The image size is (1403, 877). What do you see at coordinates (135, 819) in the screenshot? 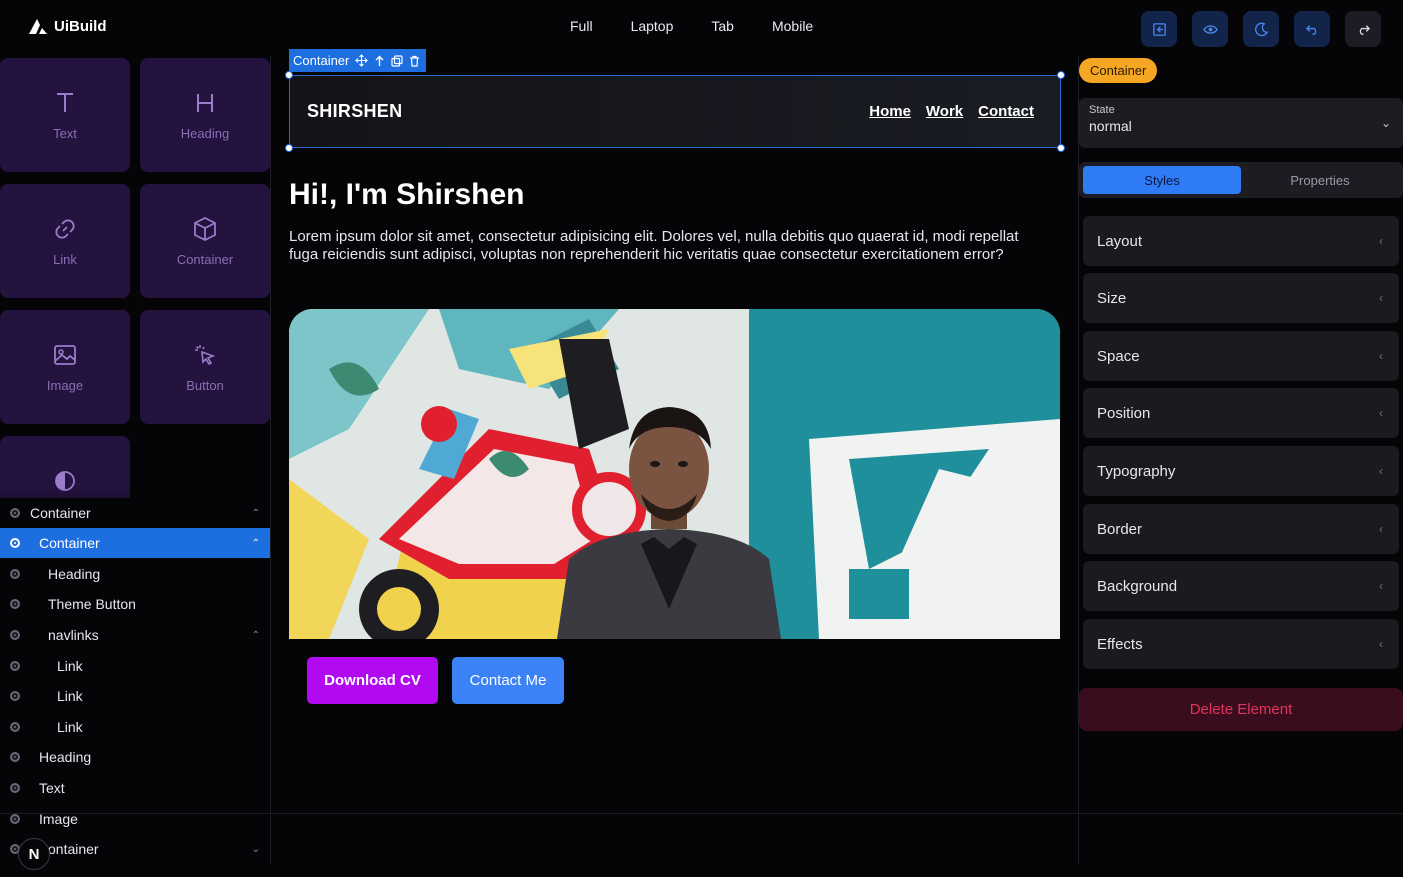
I see `layer-item: Image` at bounding box center [135, 819].